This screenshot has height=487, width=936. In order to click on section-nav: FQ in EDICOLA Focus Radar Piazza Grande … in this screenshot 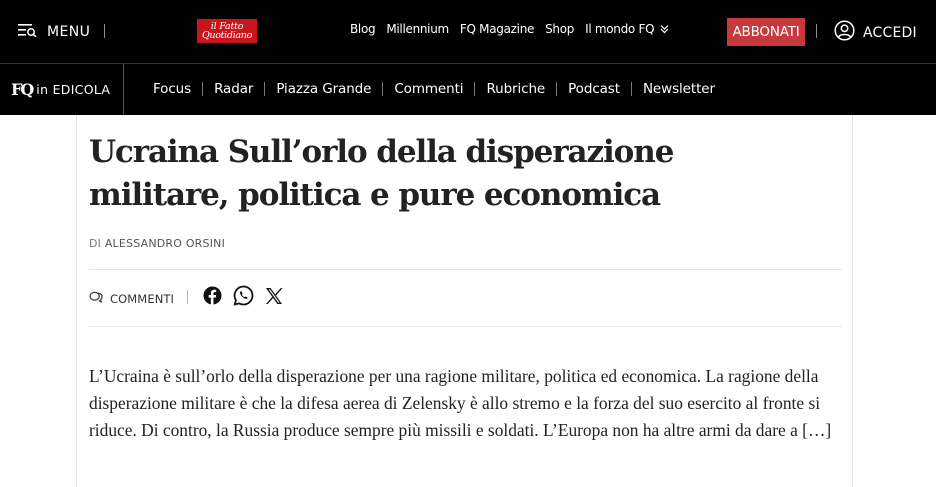, I will do `click(468, 89)`.